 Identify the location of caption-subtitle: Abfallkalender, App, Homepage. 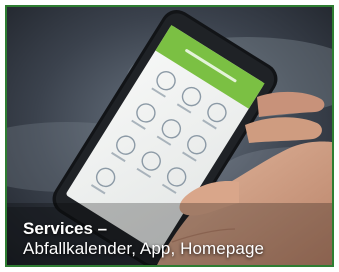
(144, 248).